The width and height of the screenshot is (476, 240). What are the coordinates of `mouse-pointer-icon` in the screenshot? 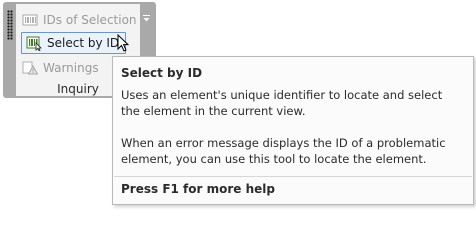 It's located at (123, 43).